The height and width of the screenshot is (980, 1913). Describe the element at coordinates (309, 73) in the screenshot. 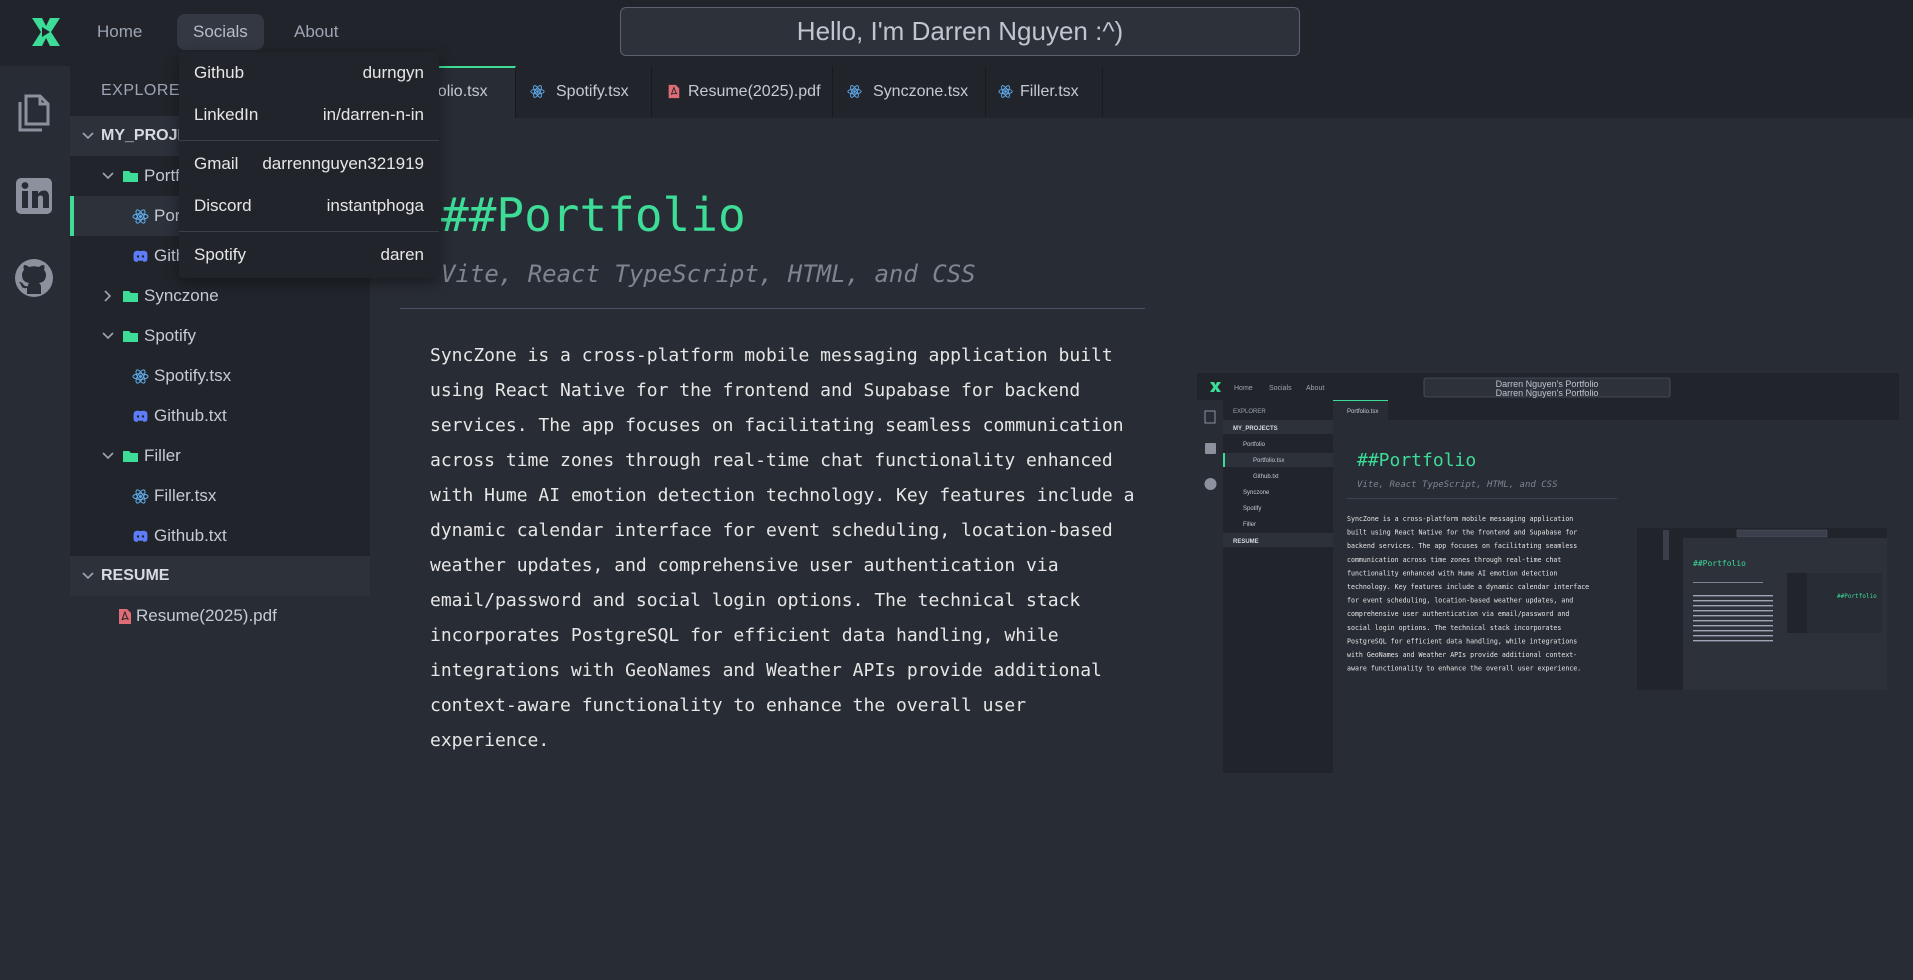

I see `social-item-github: Github durngyn` at that location.